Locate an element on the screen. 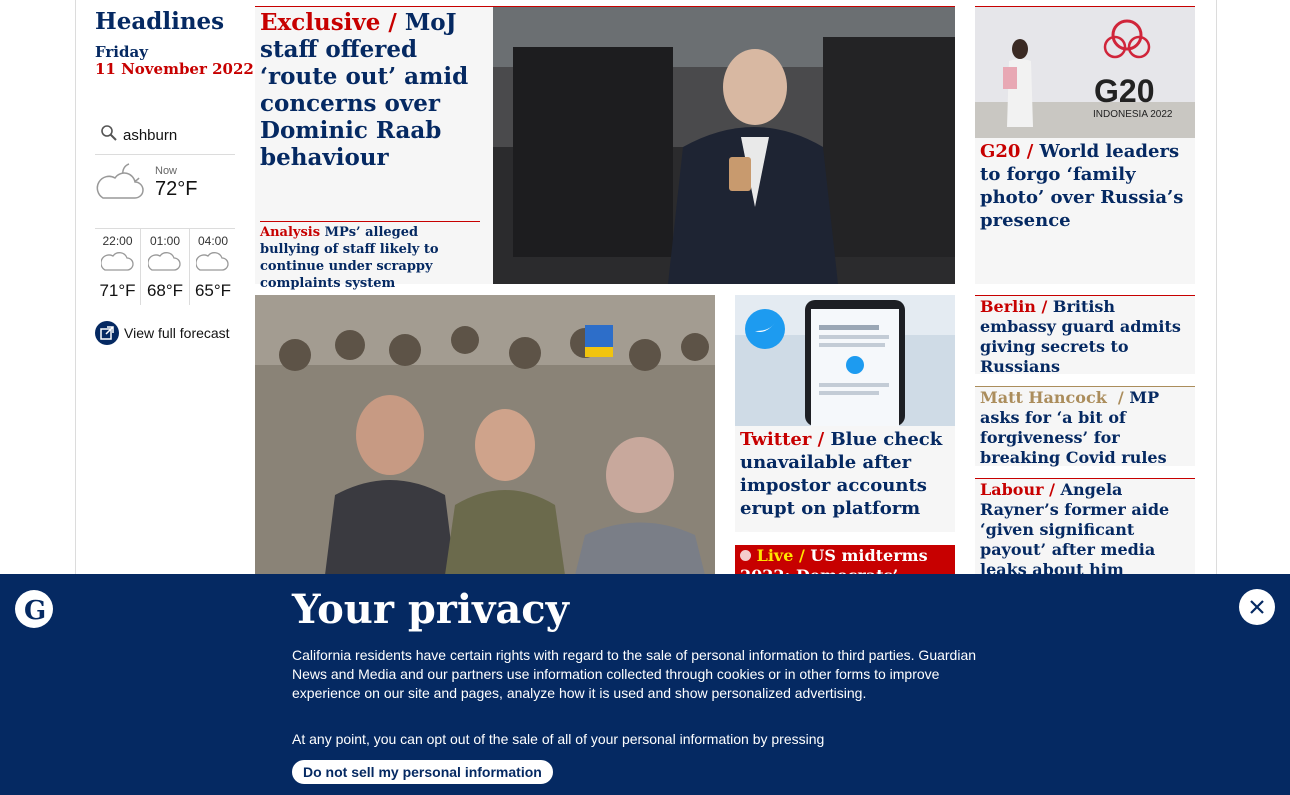 This screenshot has width=1290, height=795. weather-hour-time: 01:00 is located at coordinates (165, 241).